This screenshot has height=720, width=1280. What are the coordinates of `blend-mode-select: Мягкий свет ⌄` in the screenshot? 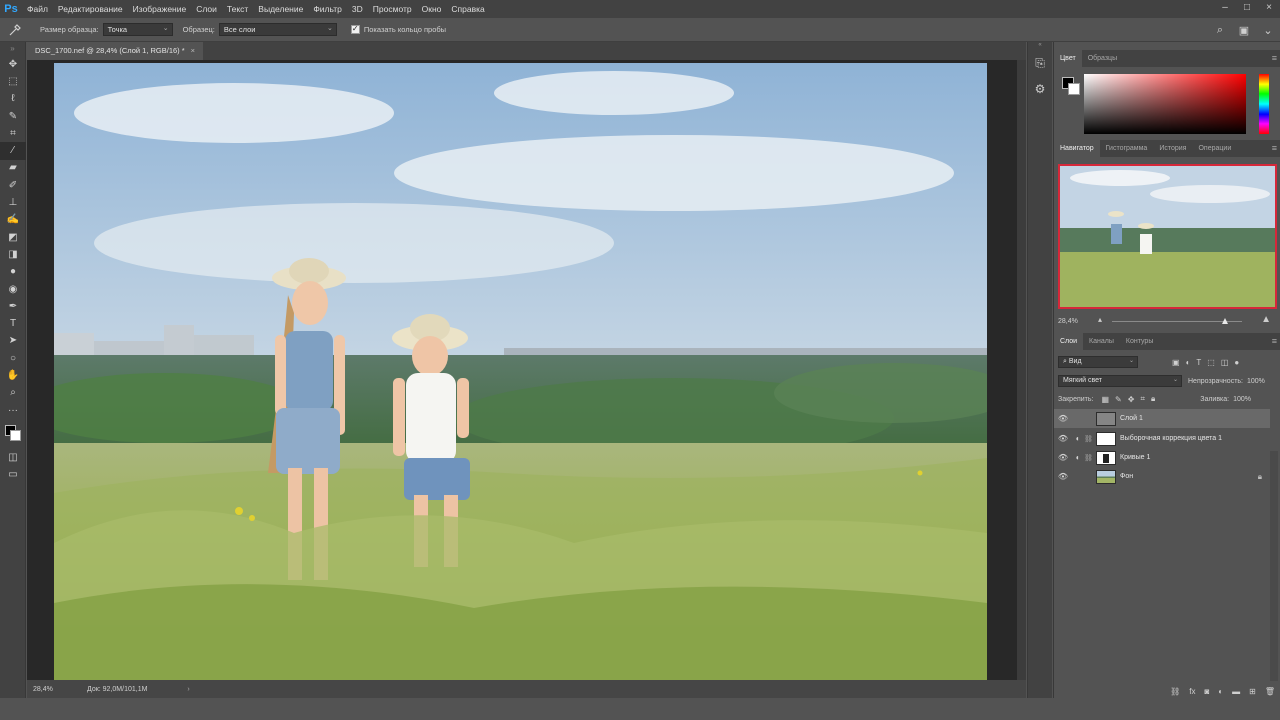 It's located at (1120, 381).